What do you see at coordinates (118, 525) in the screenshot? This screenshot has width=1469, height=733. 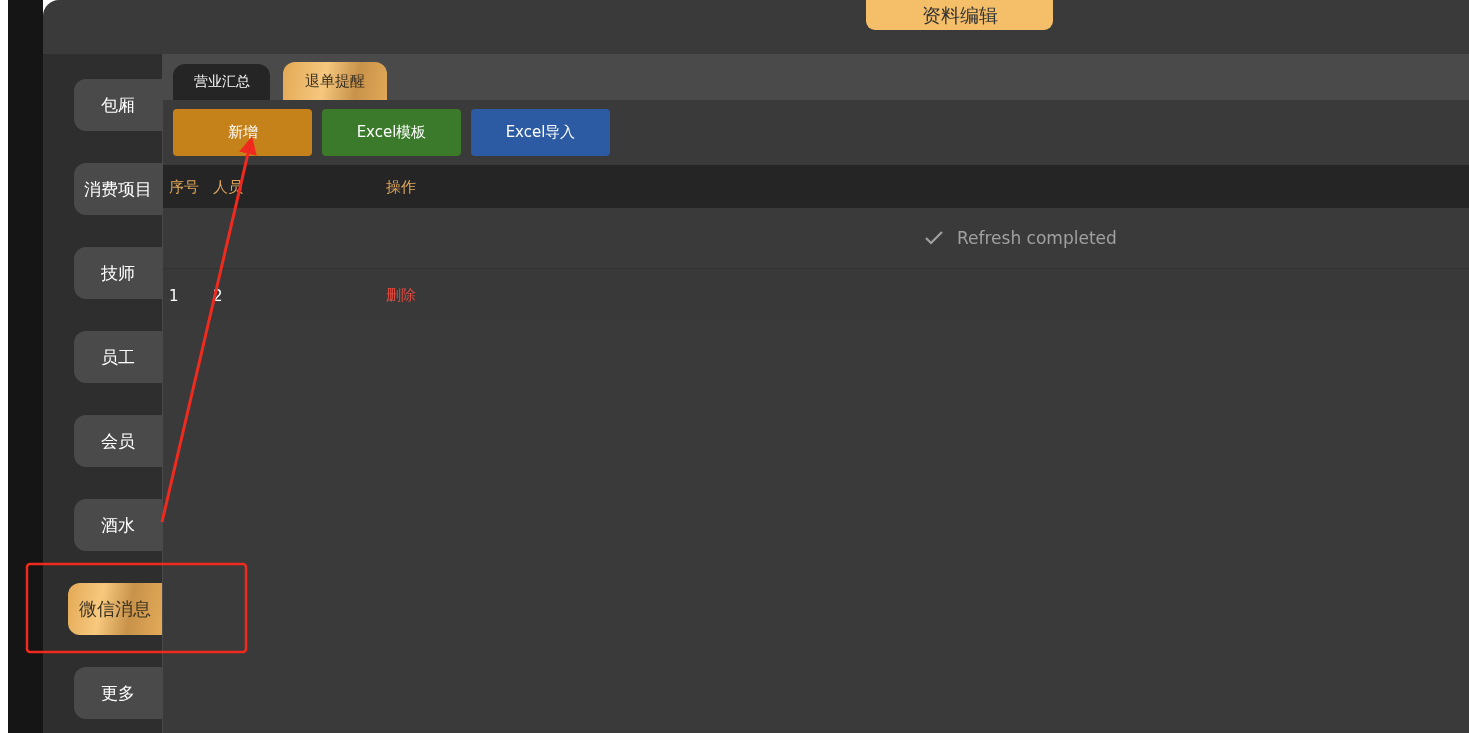 I see `sidebar-item: 酒水` at bounding box center [118, 525].